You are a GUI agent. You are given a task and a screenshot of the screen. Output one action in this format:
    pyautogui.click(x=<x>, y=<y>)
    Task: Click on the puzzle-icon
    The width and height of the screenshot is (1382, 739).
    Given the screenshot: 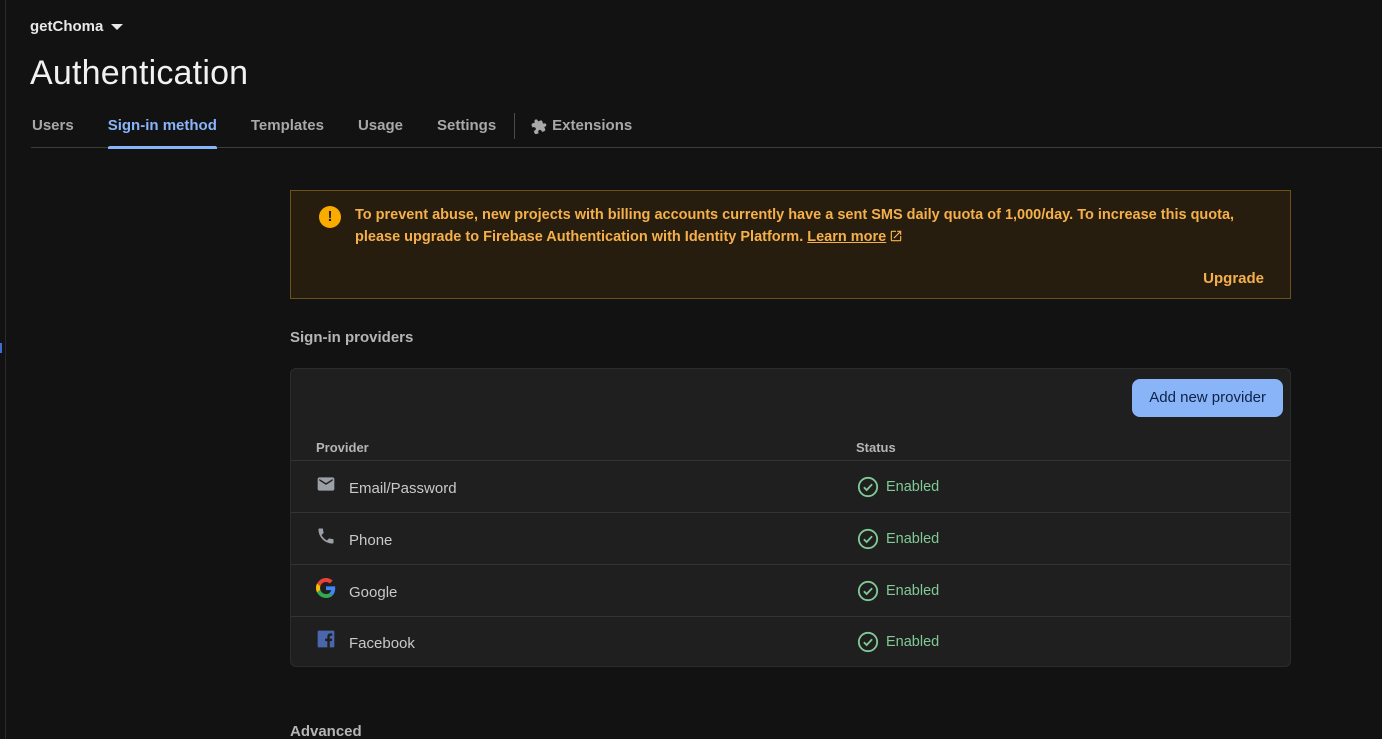 What is the action you would take?
    pyautogui.click(x=539, y=126)
    